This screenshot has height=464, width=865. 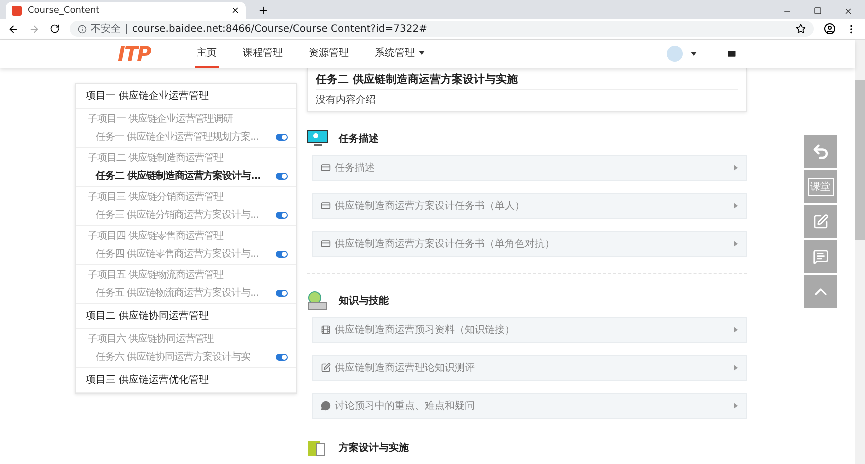 I want to click on project-title: 项目二 供应链协同运营管理, so click(x=186, y=316).